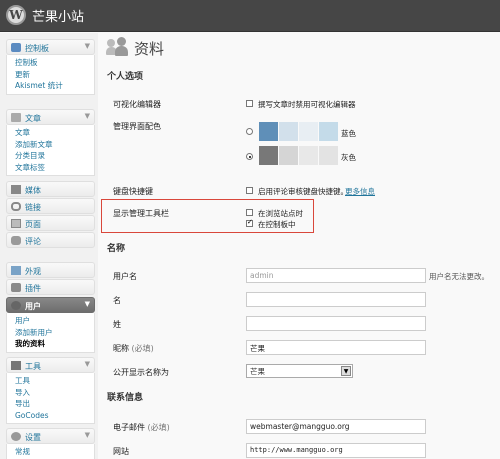  What do you see at coordinates (16, 223) in the screenshot?
I see `page-icon` at bounding box center [16, 223].